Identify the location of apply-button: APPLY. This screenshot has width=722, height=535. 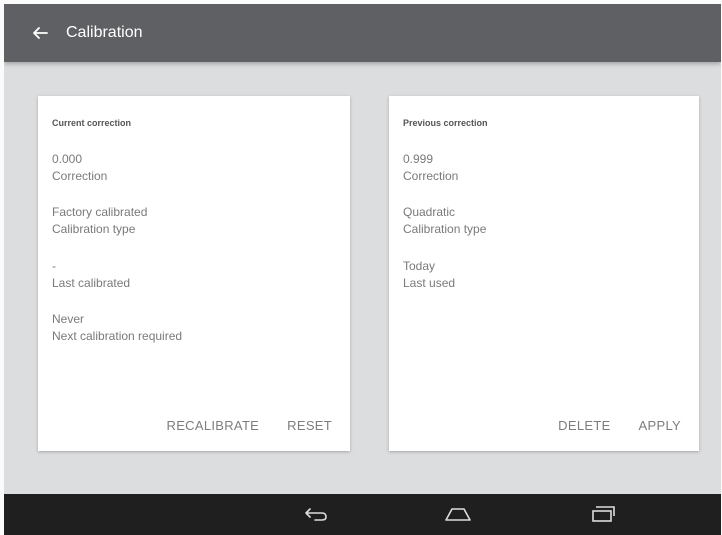
(660, 425).